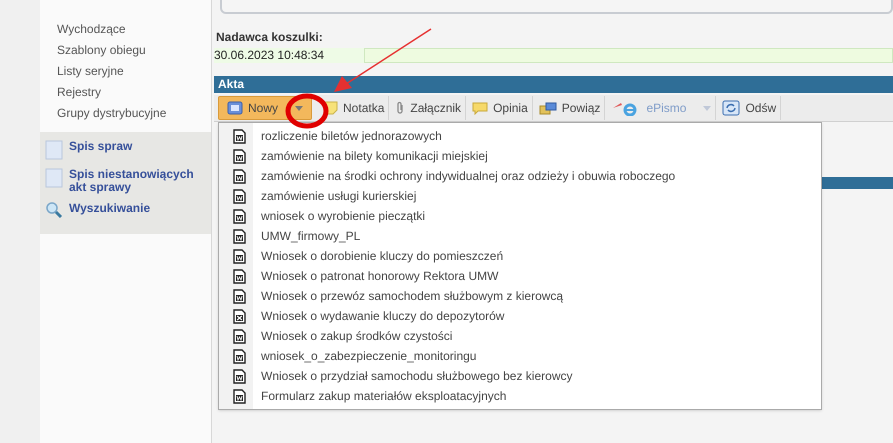  What do you see at coordinates (117, 71) in the screenshot?
I see `sidebar-link: Listy seryjne` at bounding box center [117, 71].